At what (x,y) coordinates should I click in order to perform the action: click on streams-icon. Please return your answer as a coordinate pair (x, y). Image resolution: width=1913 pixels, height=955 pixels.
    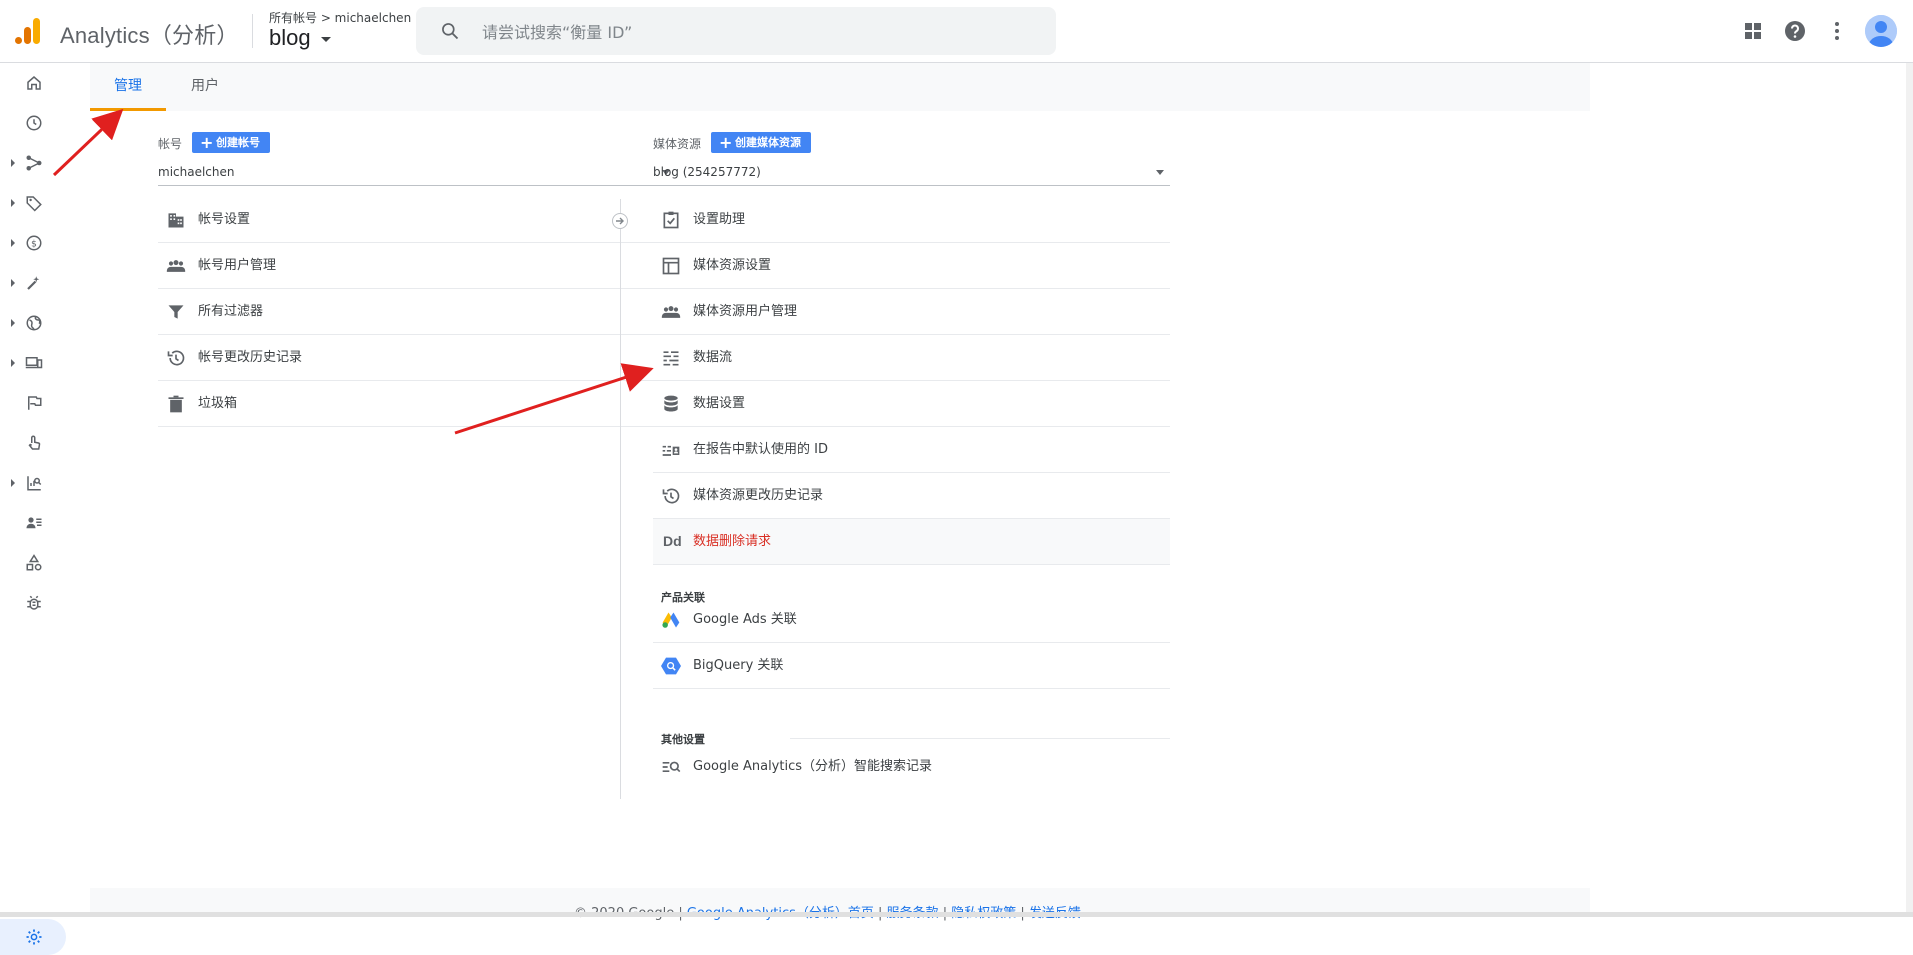
    Looking at the image, I should click on (671, 358).